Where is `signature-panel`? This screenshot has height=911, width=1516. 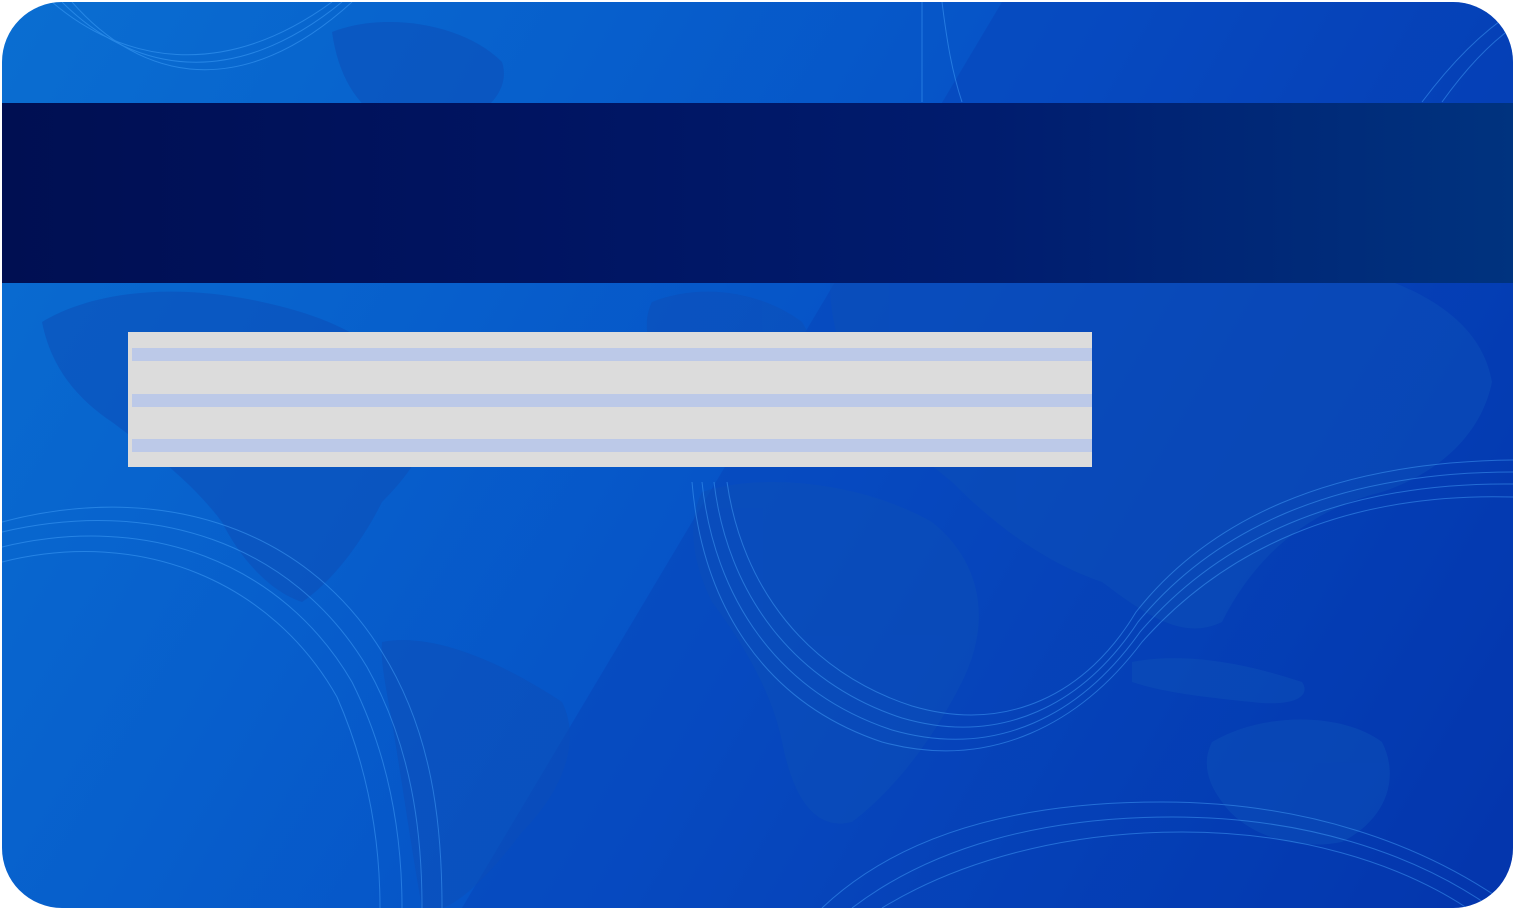
signature-panel is located at coordinates (610, 399).